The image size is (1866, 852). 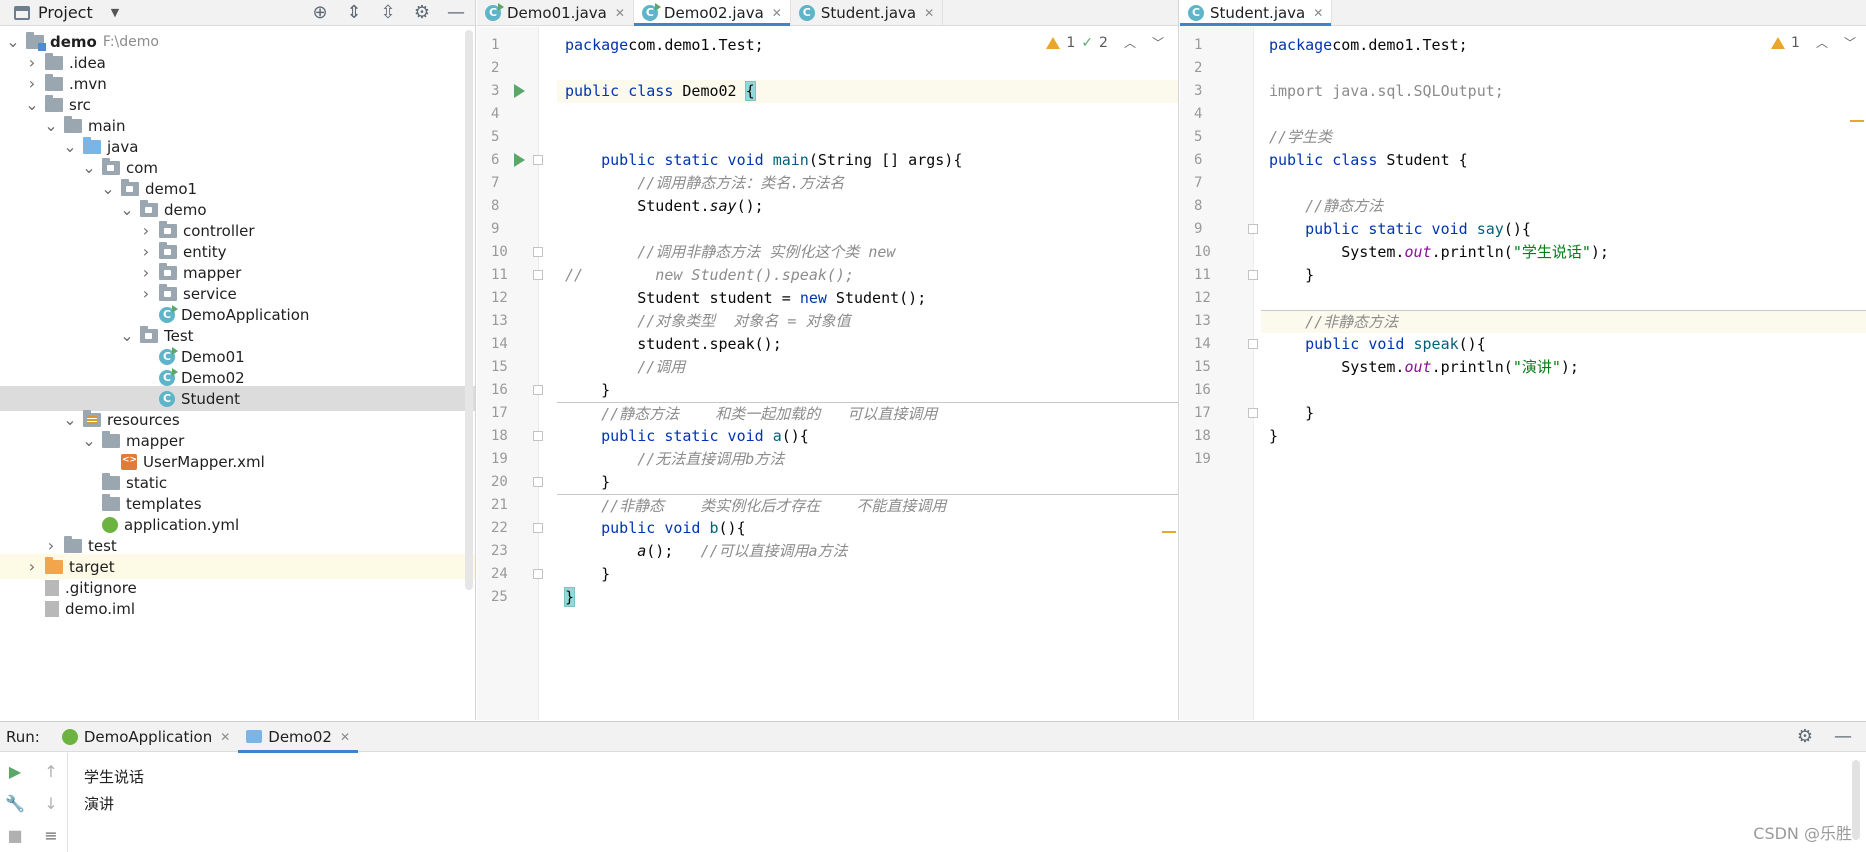 I want to click on inspection-widget: 1 ✓ 2 ︿ ﹀, so click(x=1105, y=42).